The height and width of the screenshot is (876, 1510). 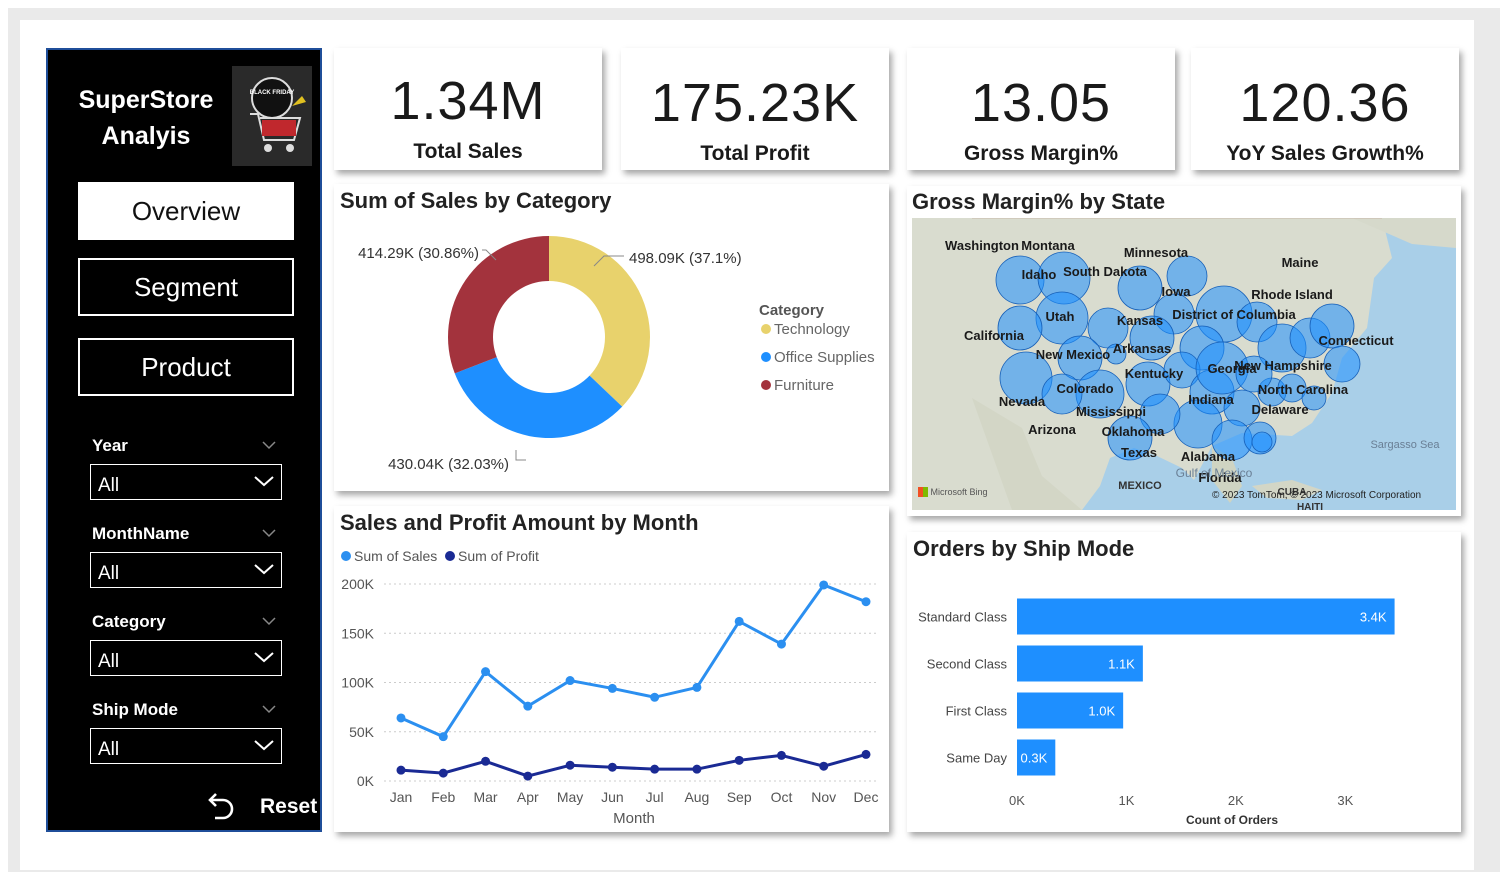 I want to click on legend-item: Furniture, so click(x=804, y=385).